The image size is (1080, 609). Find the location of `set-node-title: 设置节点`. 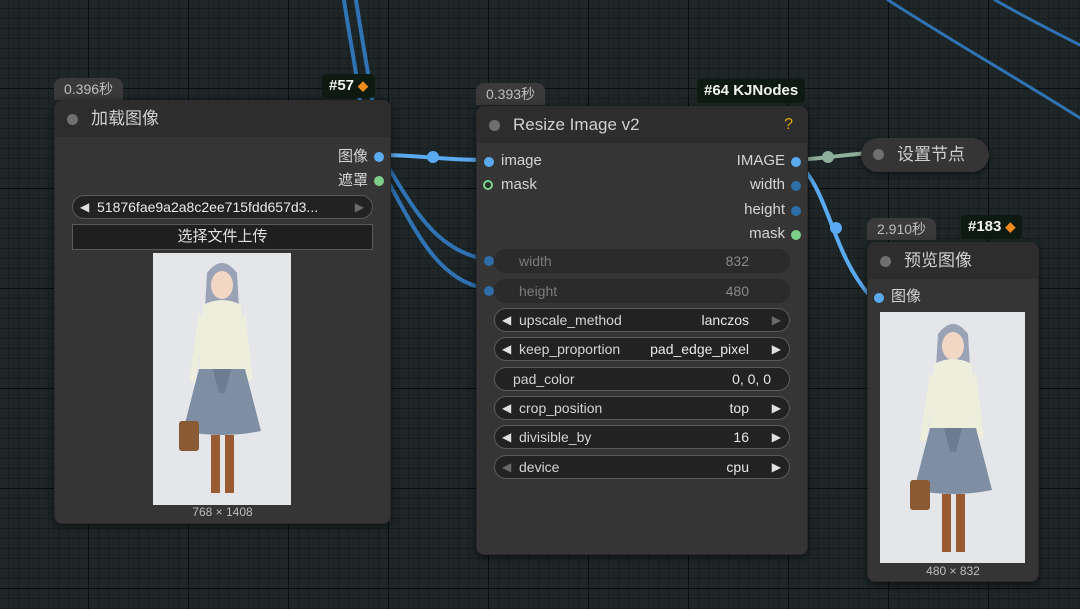

set-node-title: 设置节点 is located at coordinates (931, 154).